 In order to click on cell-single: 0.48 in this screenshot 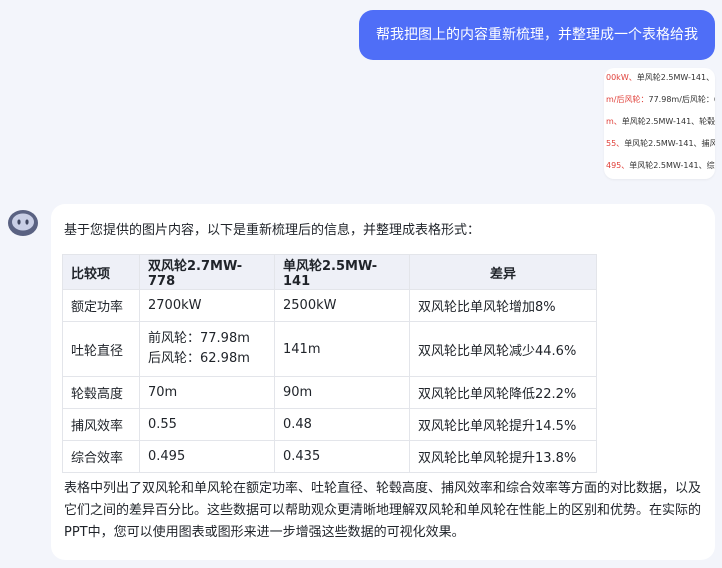, I will do `click(342, 424)`.